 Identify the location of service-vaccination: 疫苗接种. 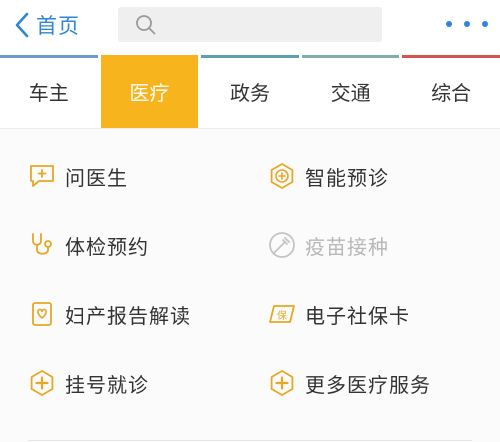
(328, 245).